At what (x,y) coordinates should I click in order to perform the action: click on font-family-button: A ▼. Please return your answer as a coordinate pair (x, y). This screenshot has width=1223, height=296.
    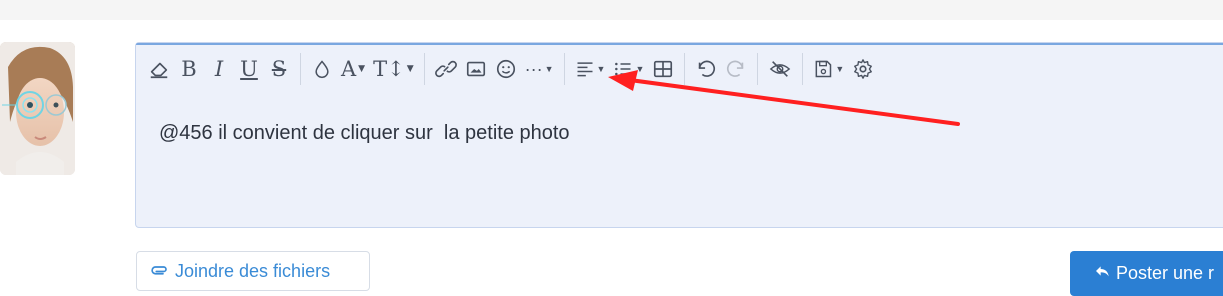
    Looking at the image, I should click on (353, 69).